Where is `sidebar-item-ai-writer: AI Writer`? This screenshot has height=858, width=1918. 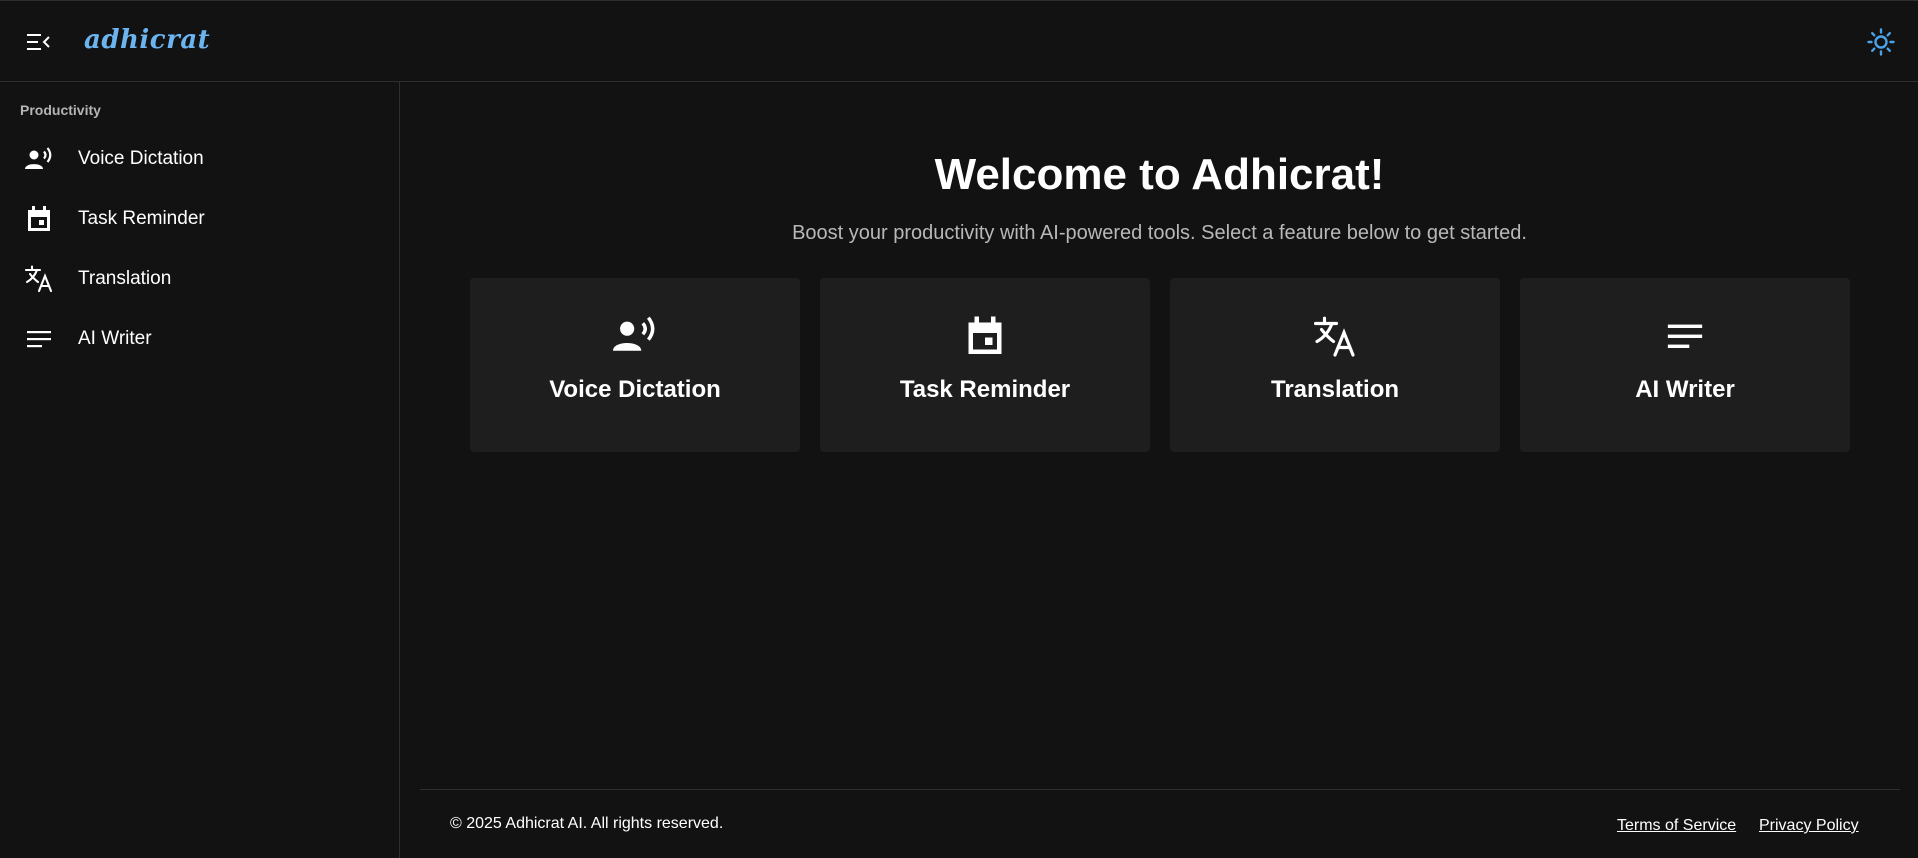 sidebar-item-ai-writer: AI Writer is located at coordinates (199, 339).